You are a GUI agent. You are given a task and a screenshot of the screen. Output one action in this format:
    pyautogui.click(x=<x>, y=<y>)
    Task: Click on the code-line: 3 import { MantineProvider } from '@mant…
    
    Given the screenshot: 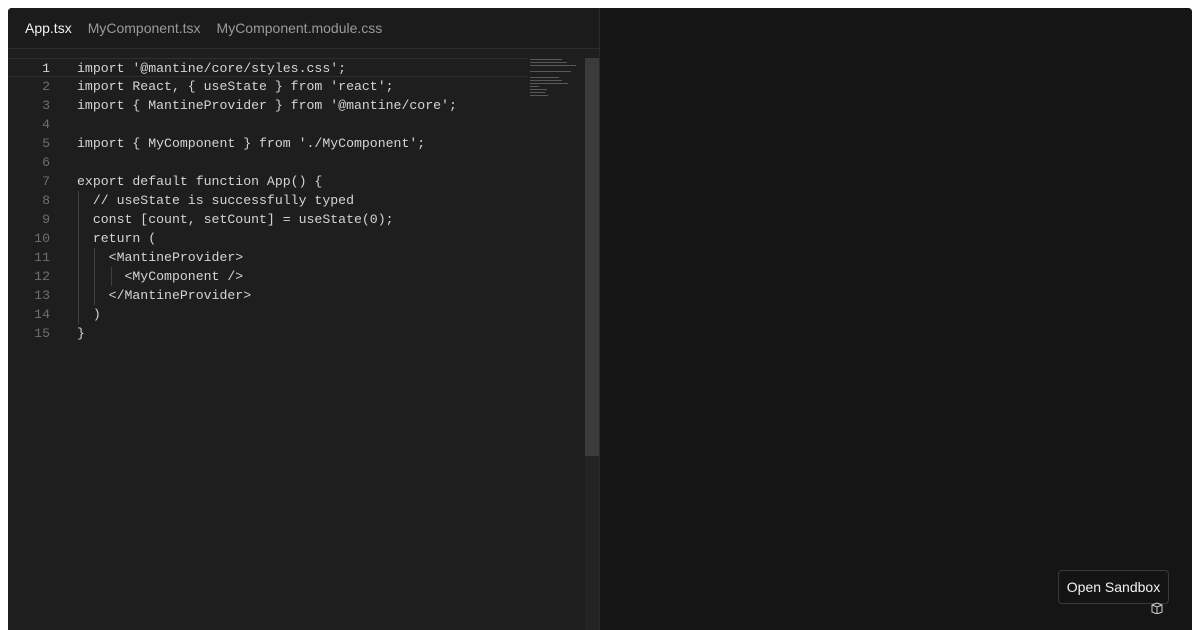 What is the action you would take?
    pyautogui.click(x=268, y=105)
    